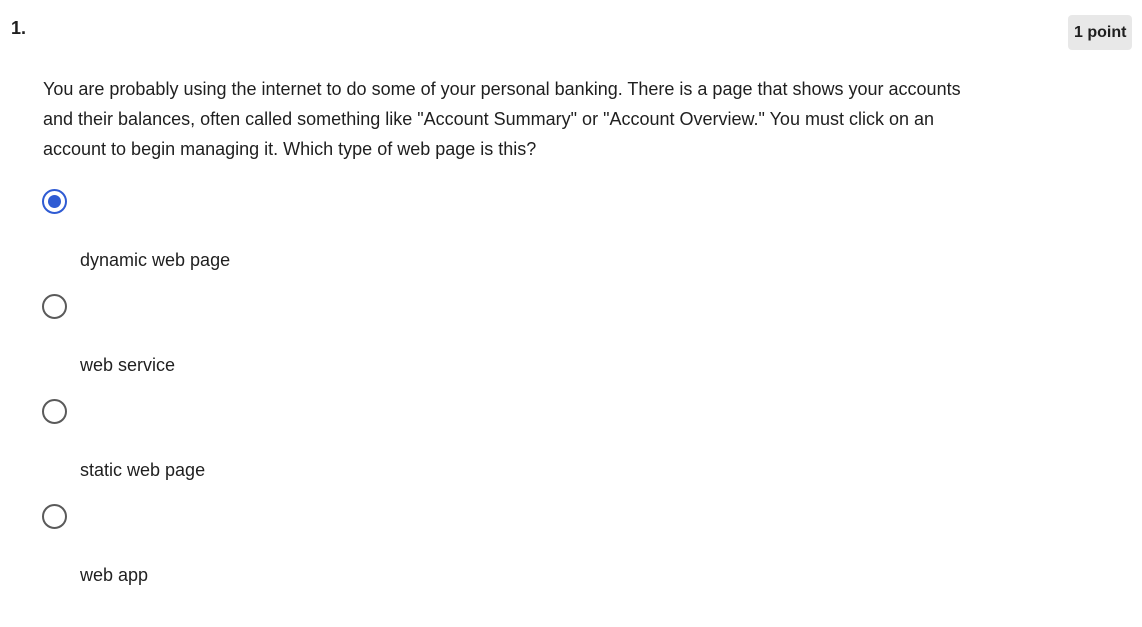  I want to click on radio-dynamic-web-page, so click(54, 201).